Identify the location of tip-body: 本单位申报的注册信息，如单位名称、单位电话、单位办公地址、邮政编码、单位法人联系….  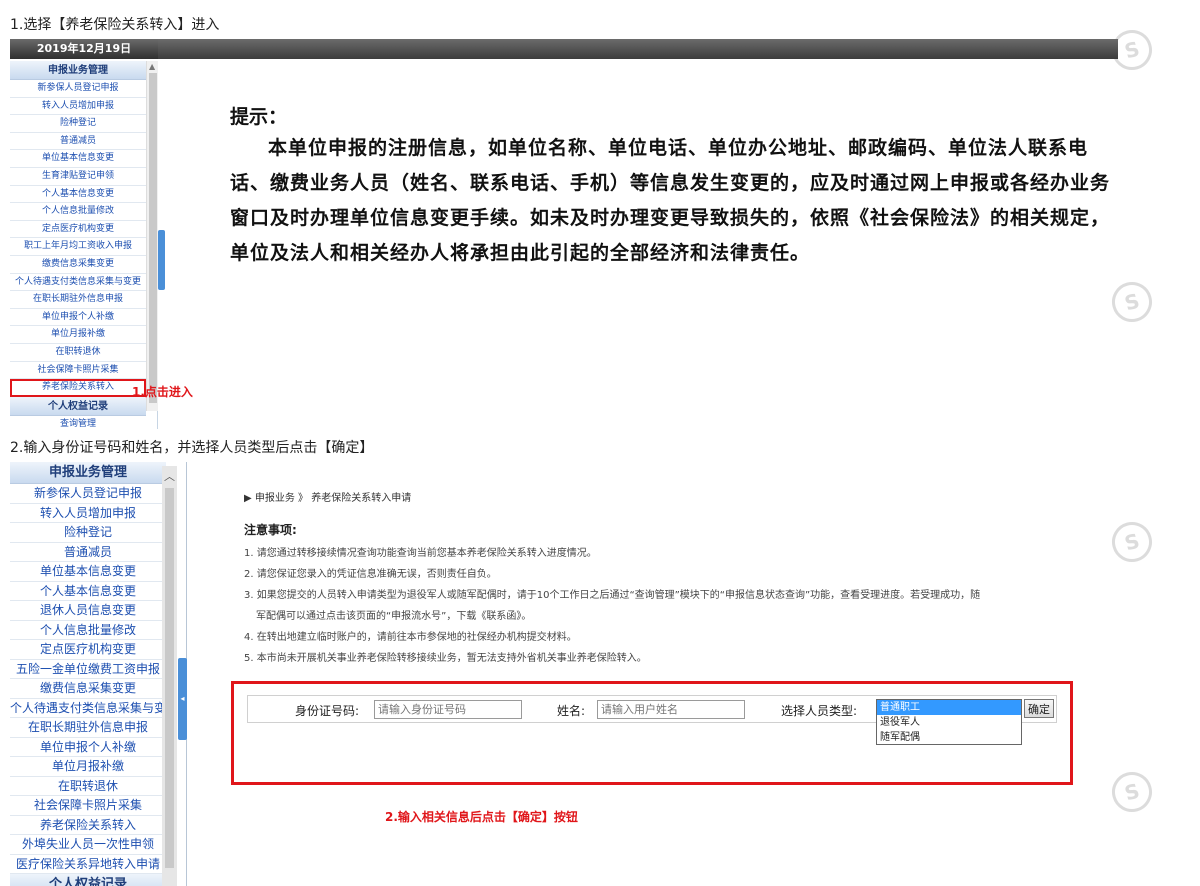
(670, 200).